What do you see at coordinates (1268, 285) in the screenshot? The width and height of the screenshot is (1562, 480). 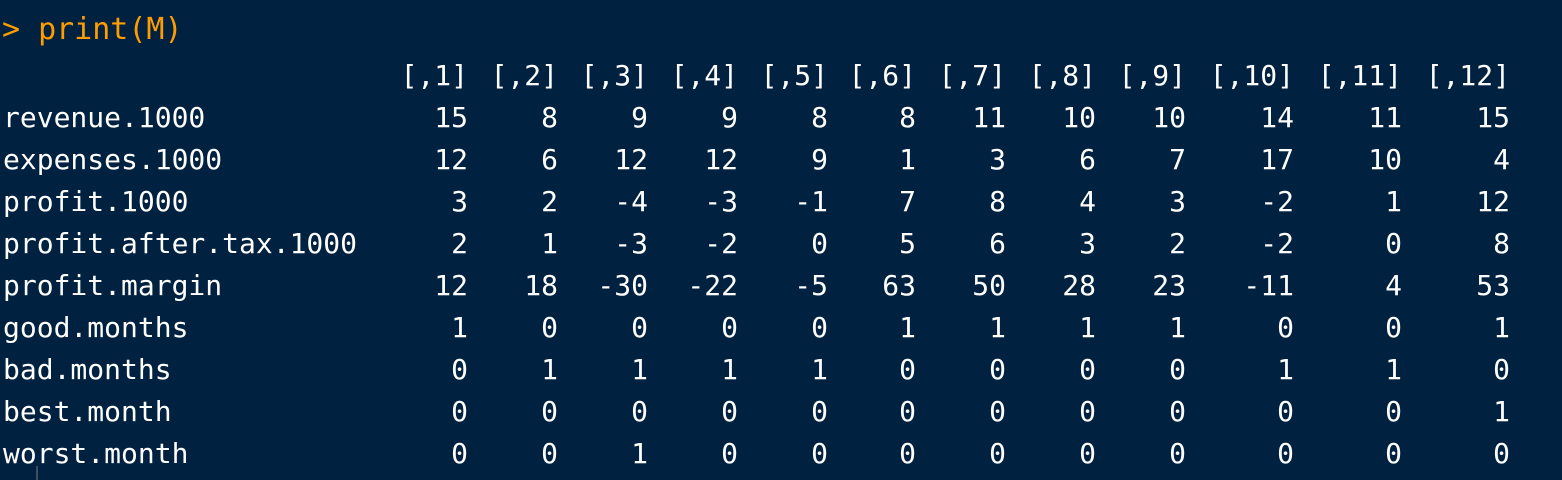 I see `matrix-cell: -11` at bounding box center [1268, 285].